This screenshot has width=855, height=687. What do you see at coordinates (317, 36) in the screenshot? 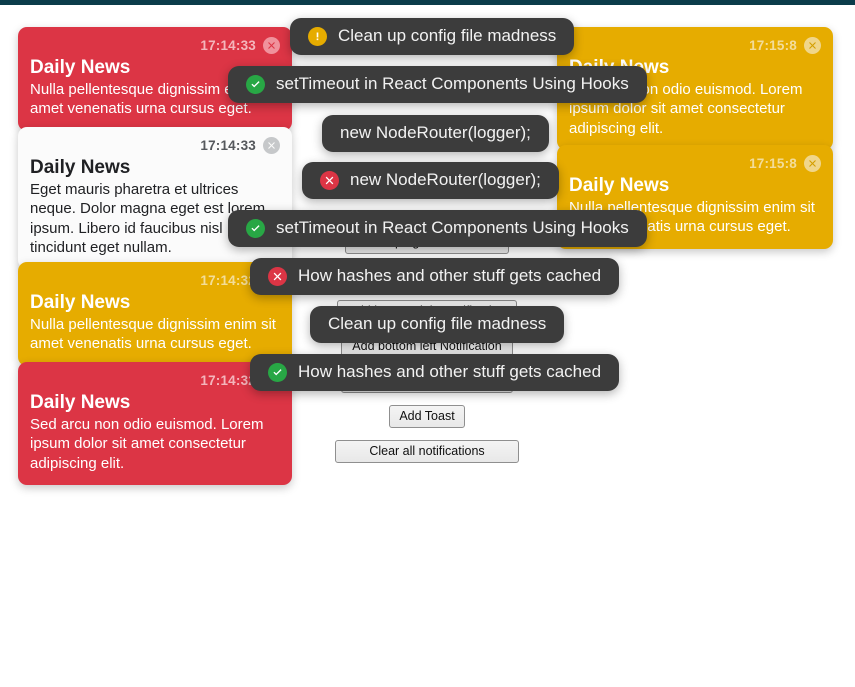
I see `warning-icon` at bounding box center [317, 36].